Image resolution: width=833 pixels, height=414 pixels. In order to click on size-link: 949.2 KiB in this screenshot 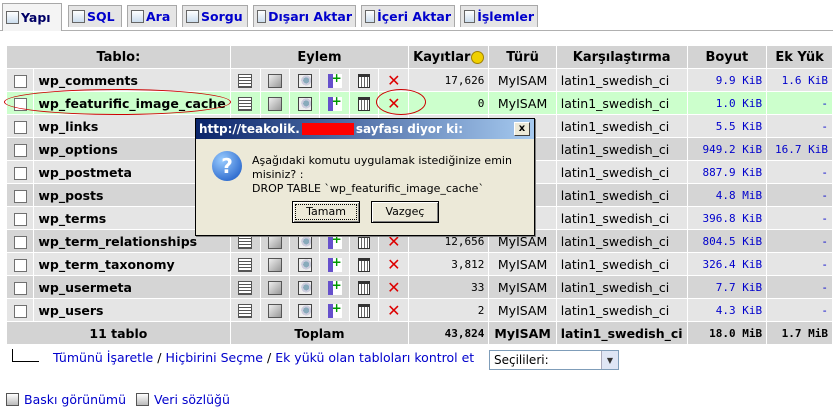, I will do `click(727, 149)`.